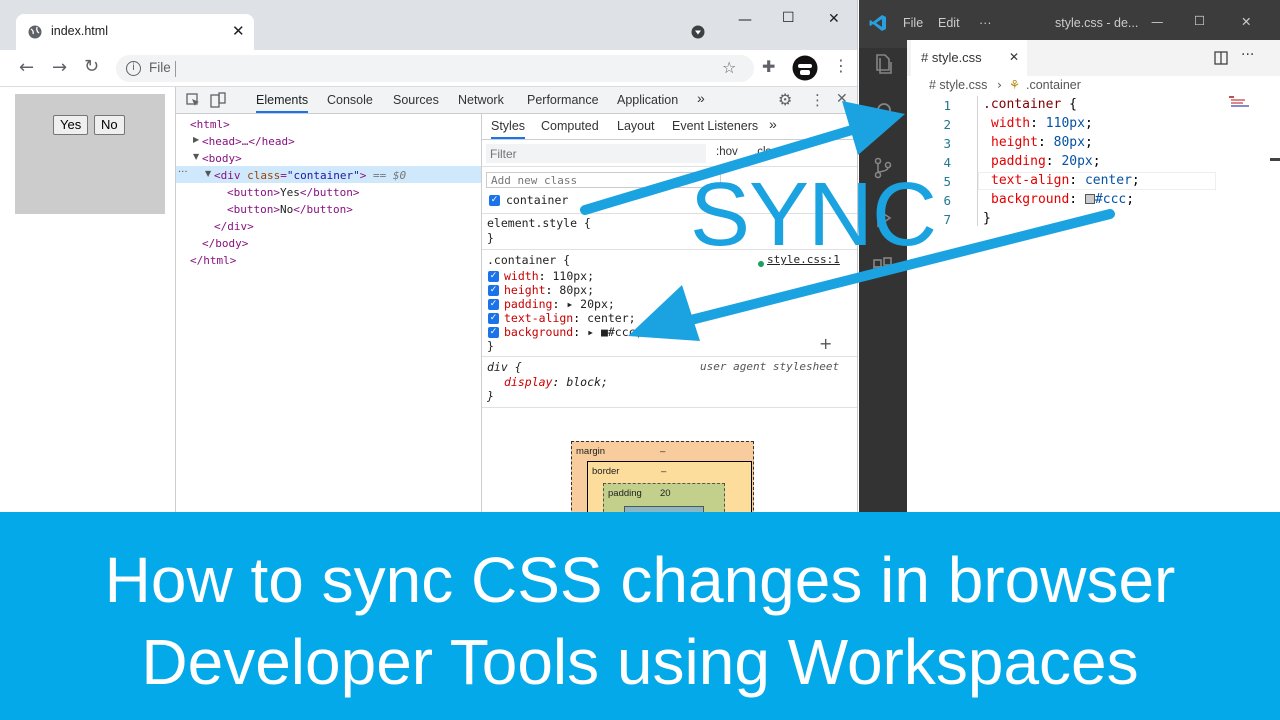 The width and height of the screenshot is (1280, 720). Describe the element at coordinates (528, 260) in the screenshot. I see `container-rule-selector: .container {` at that location.